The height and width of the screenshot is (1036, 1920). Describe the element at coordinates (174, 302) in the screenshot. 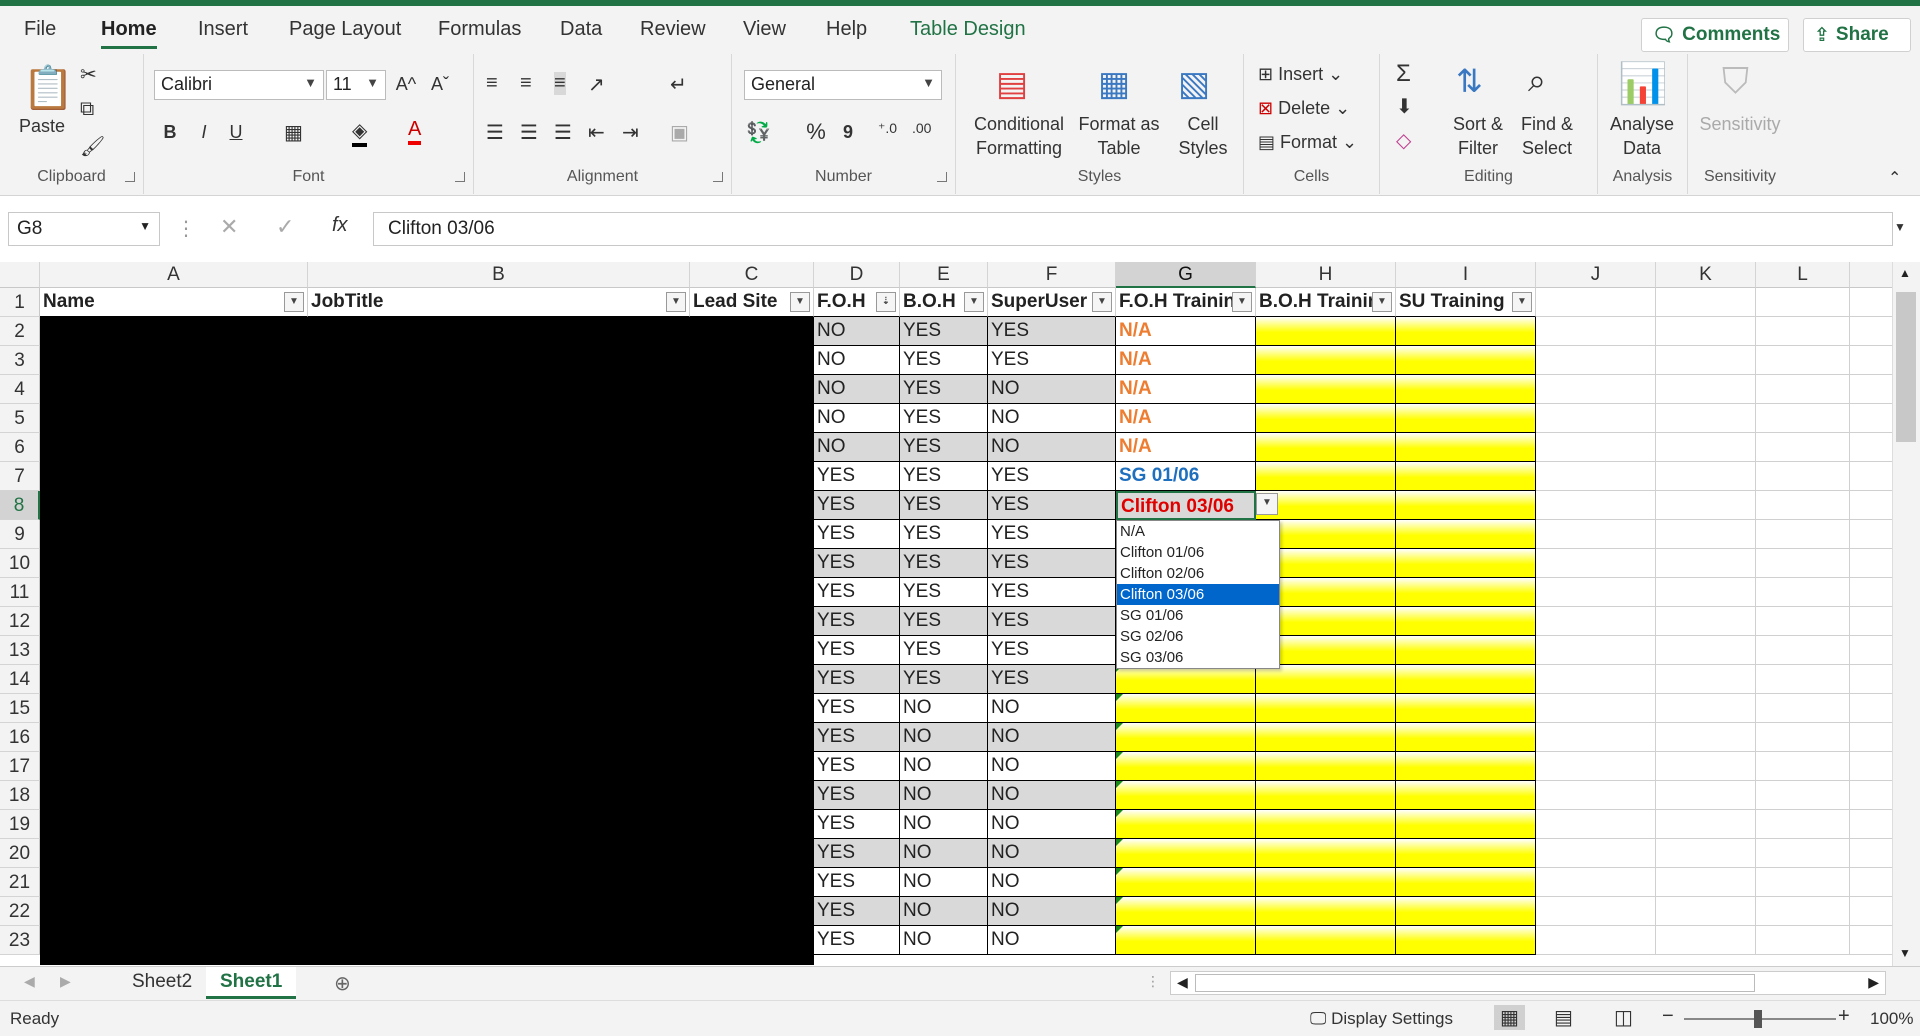

I see `table-header-cell: Name ▼` at that location.